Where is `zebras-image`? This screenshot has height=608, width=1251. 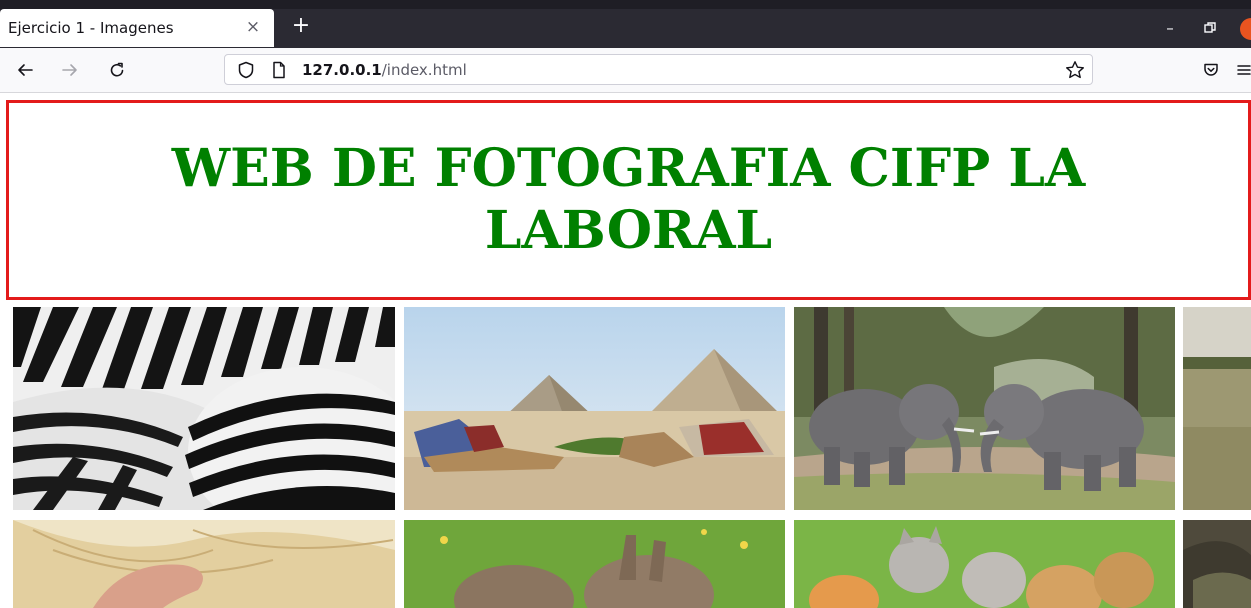
zebras-image is located at coordinates (204, 408).